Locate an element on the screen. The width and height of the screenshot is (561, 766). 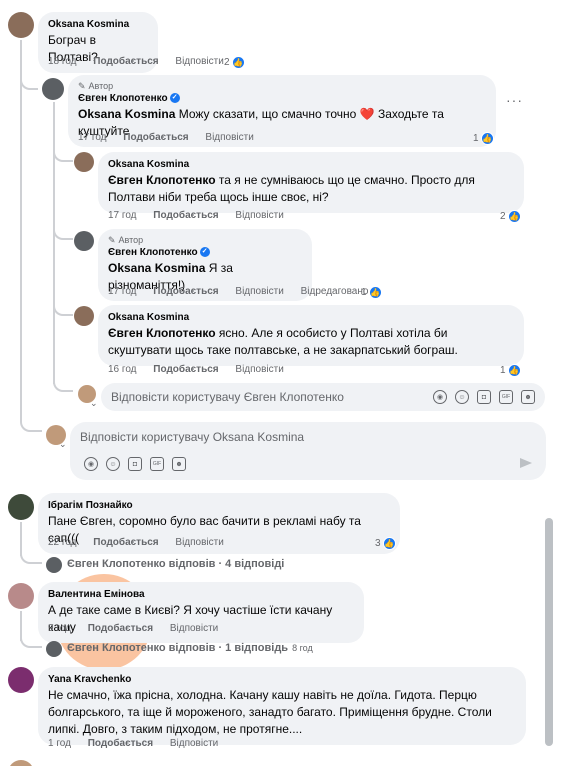
view-replies-label: Євген Клопотенко відповів · 1 відповідь is located at coordinates (177, 648).